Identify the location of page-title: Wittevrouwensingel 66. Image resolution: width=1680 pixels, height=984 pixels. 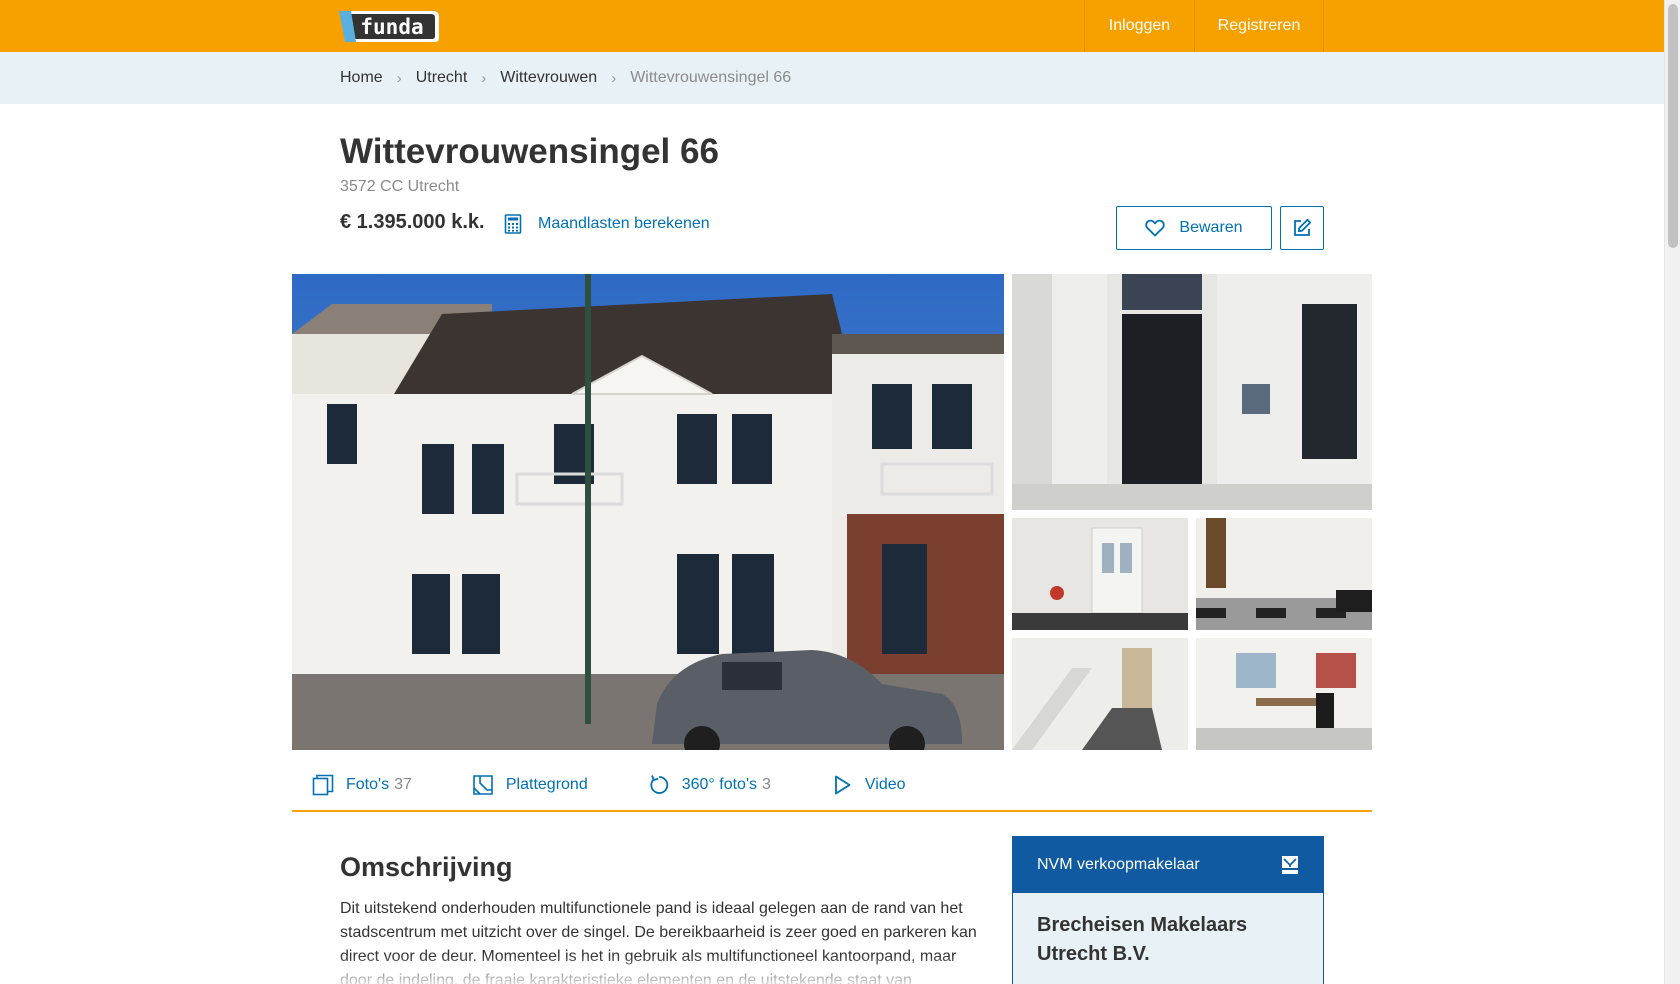
(529, 151).